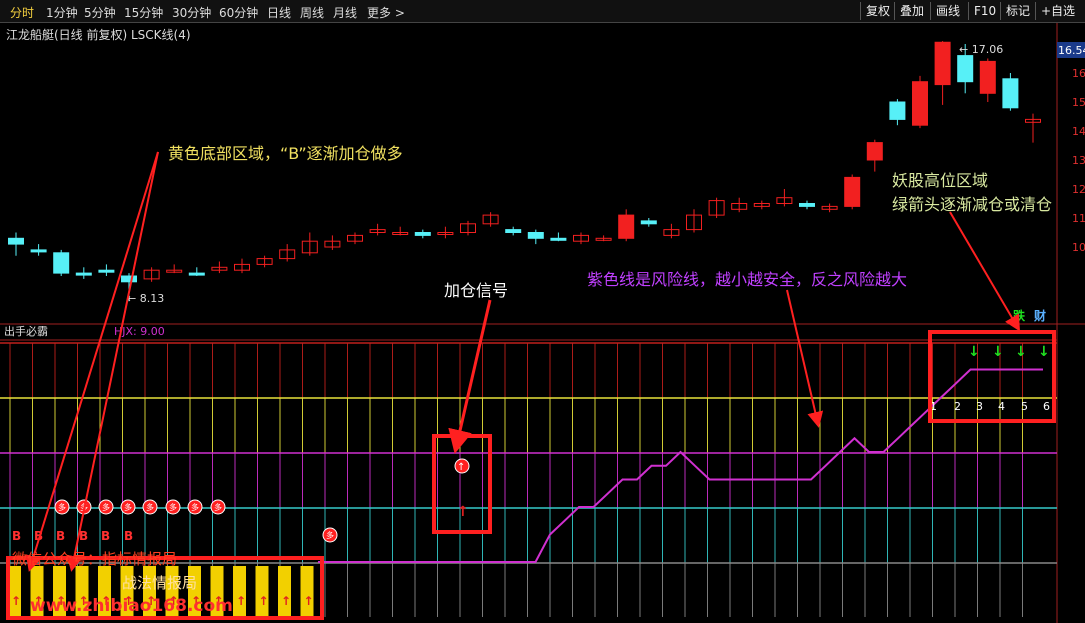 This screenshot has height=623, width=1085. Describe the element at coordinates (476, 290) in the screenshot. I see `annotation-add-signal: 加仓信号` at that location.